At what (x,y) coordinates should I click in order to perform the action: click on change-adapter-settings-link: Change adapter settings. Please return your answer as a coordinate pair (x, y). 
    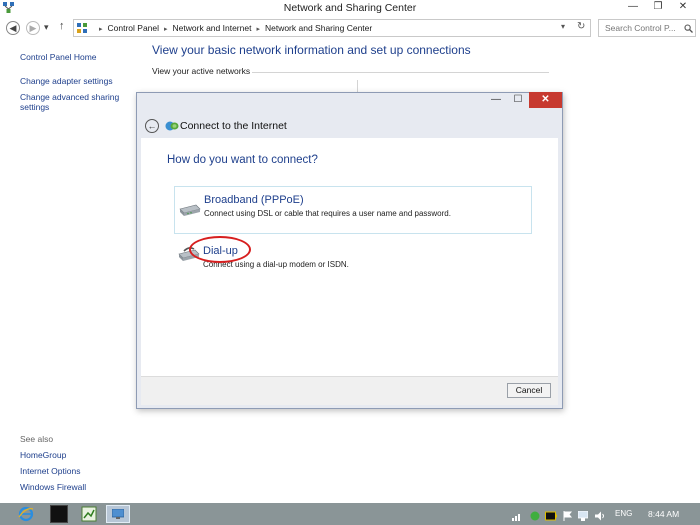
    Looking at the image, I should click on (66, 81).